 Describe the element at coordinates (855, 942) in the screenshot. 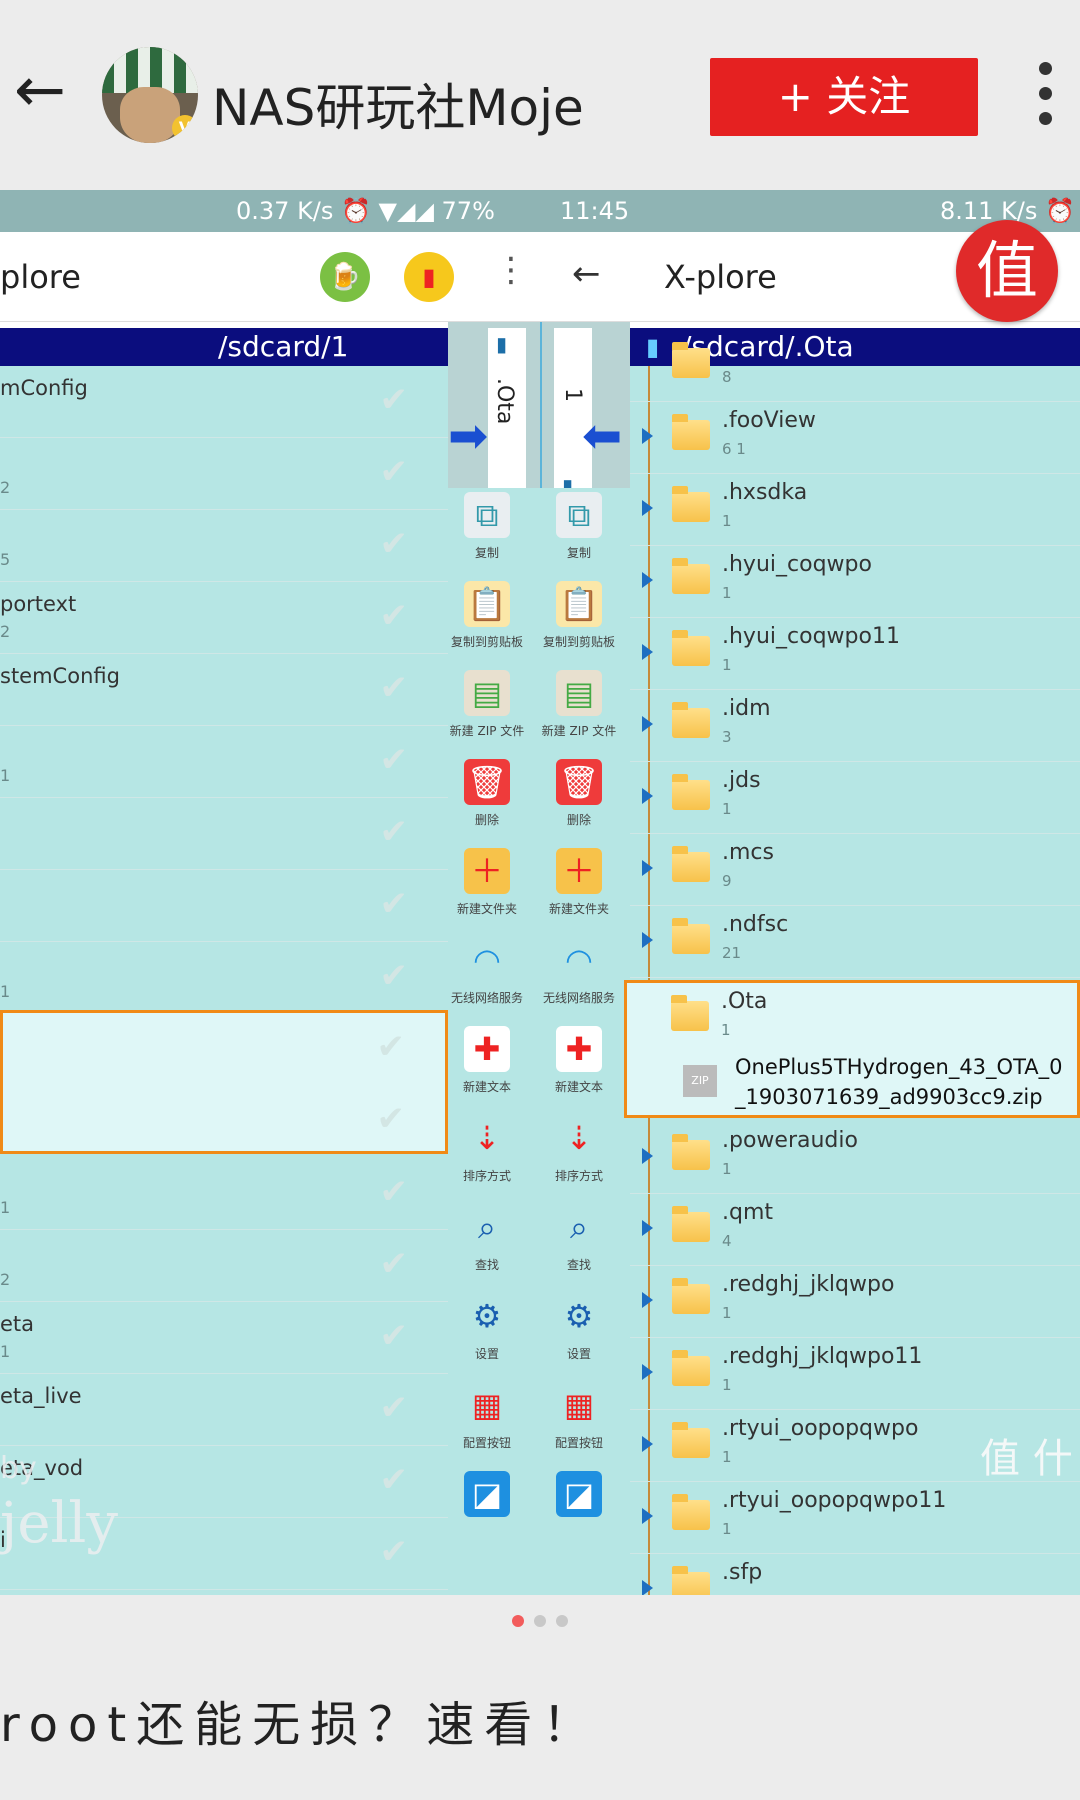

I see `list-item: .ndfsc 21` at that location.